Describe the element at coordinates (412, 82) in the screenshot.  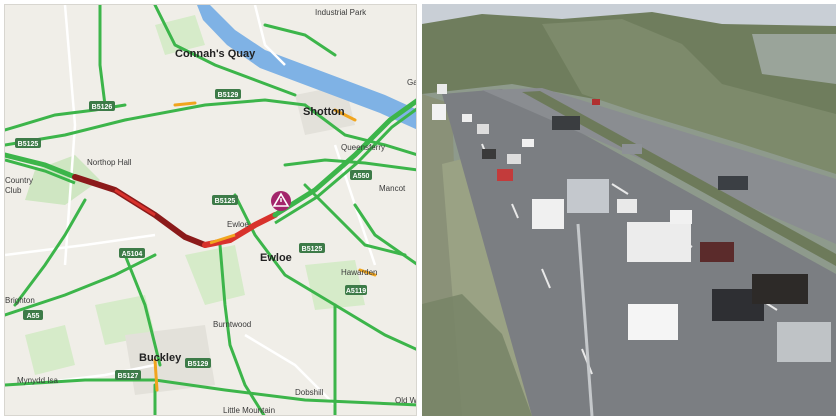
I see `place-label: Ga` at that location.